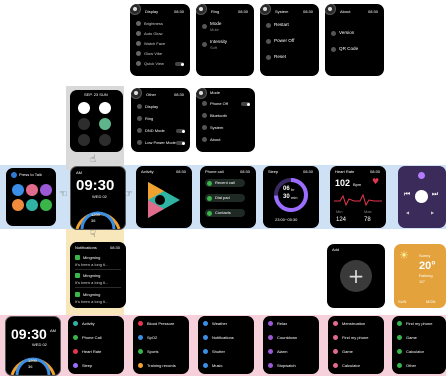 The height and width of the screenshot is (376, 446). Describe the element at coordinates (286, 189) in the screenshot. I see `sleep-hours: 06` at that location.